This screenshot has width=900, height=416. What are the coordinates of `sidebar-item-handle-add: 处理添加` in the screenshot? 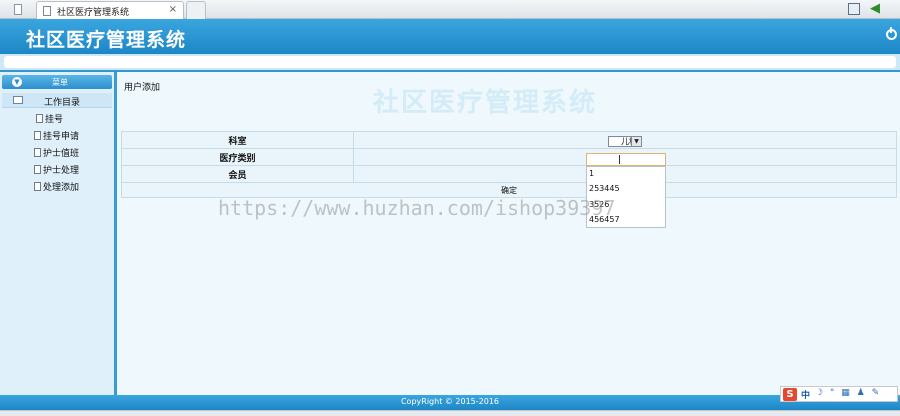 It's located at (56, 187).